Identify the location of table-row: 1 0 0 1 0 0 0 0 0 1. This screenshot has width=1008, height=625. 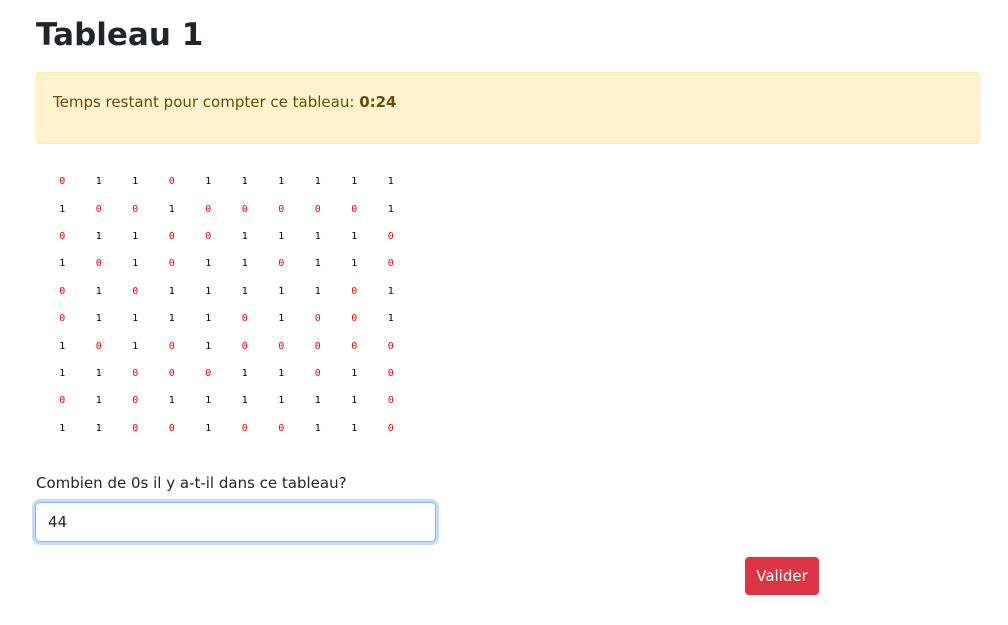
(226, 208).